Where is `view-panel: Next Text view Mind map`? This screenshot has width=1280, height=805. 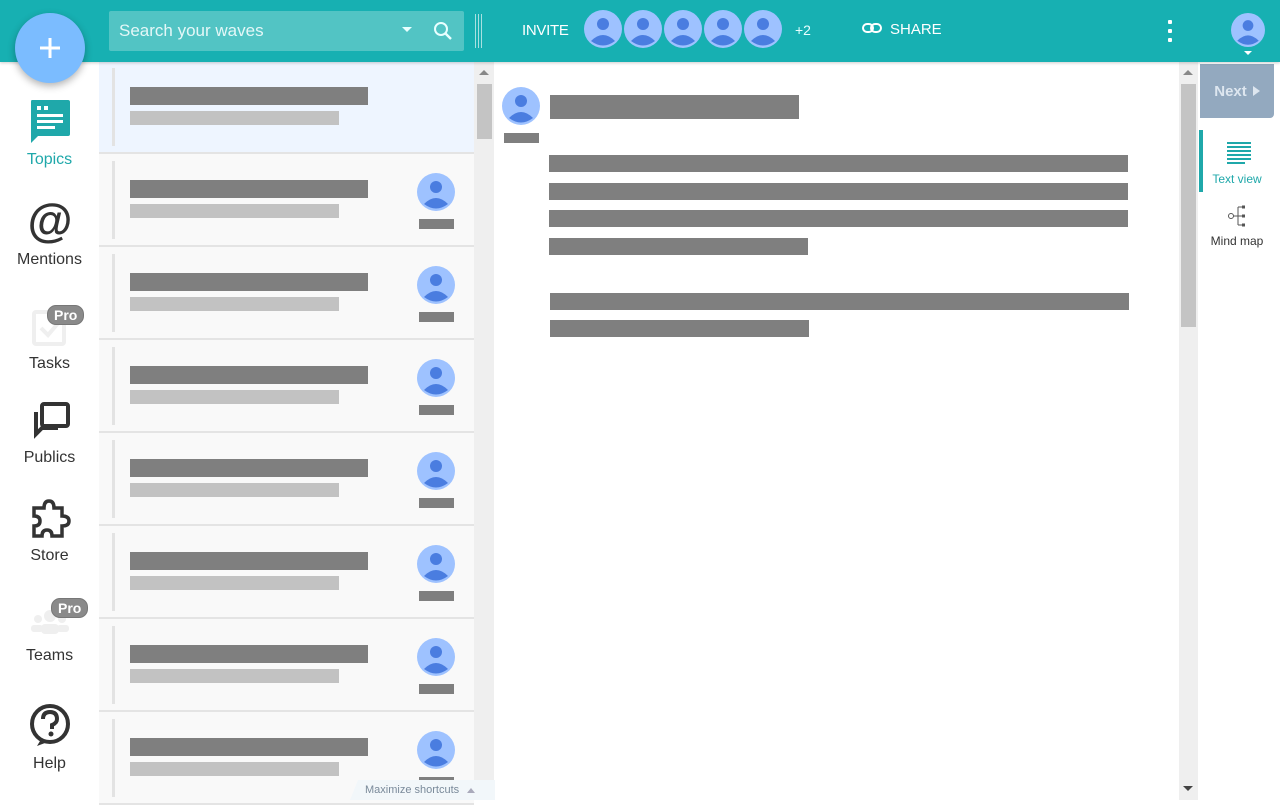
view-panel: Next Text view Mind map is located at coordinates (1239, 431).